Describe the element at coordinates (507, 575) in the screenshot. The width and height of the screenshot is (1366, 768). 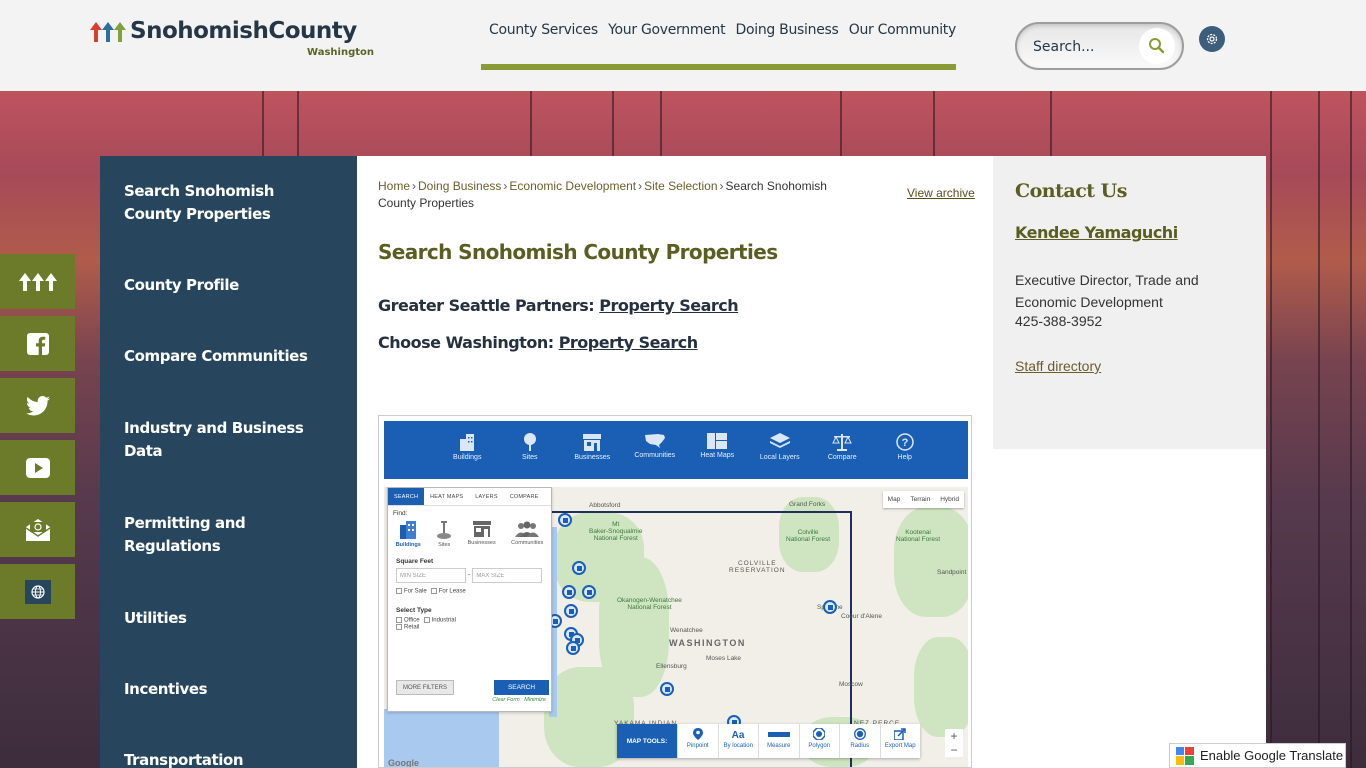
I see `max-size-input` at that location.